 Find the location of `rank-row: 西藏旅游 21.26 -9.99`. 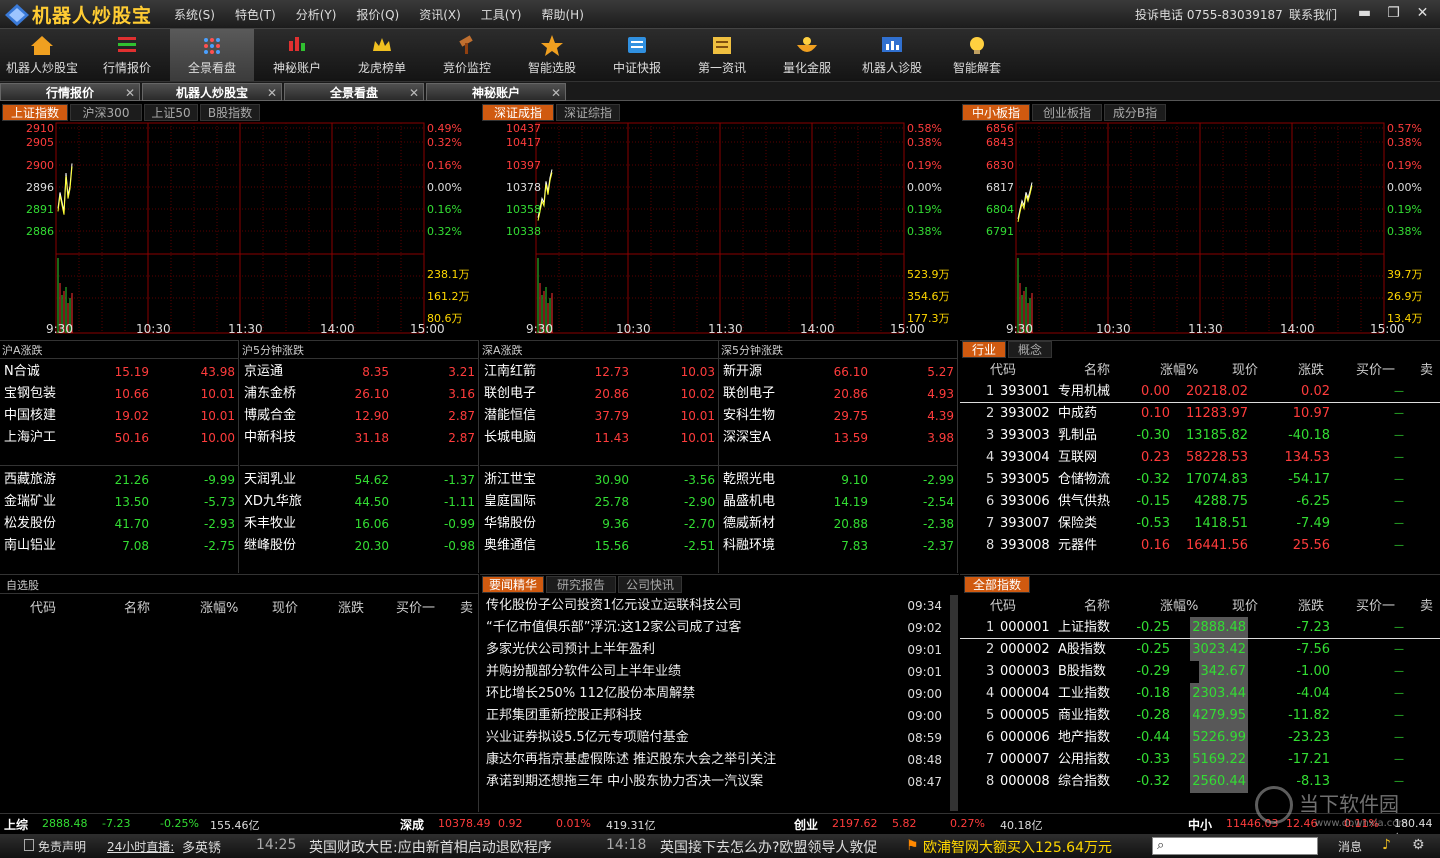

rank-row: 西藏旅游 21.26 -9.99 is located at coordinates (119, 480).